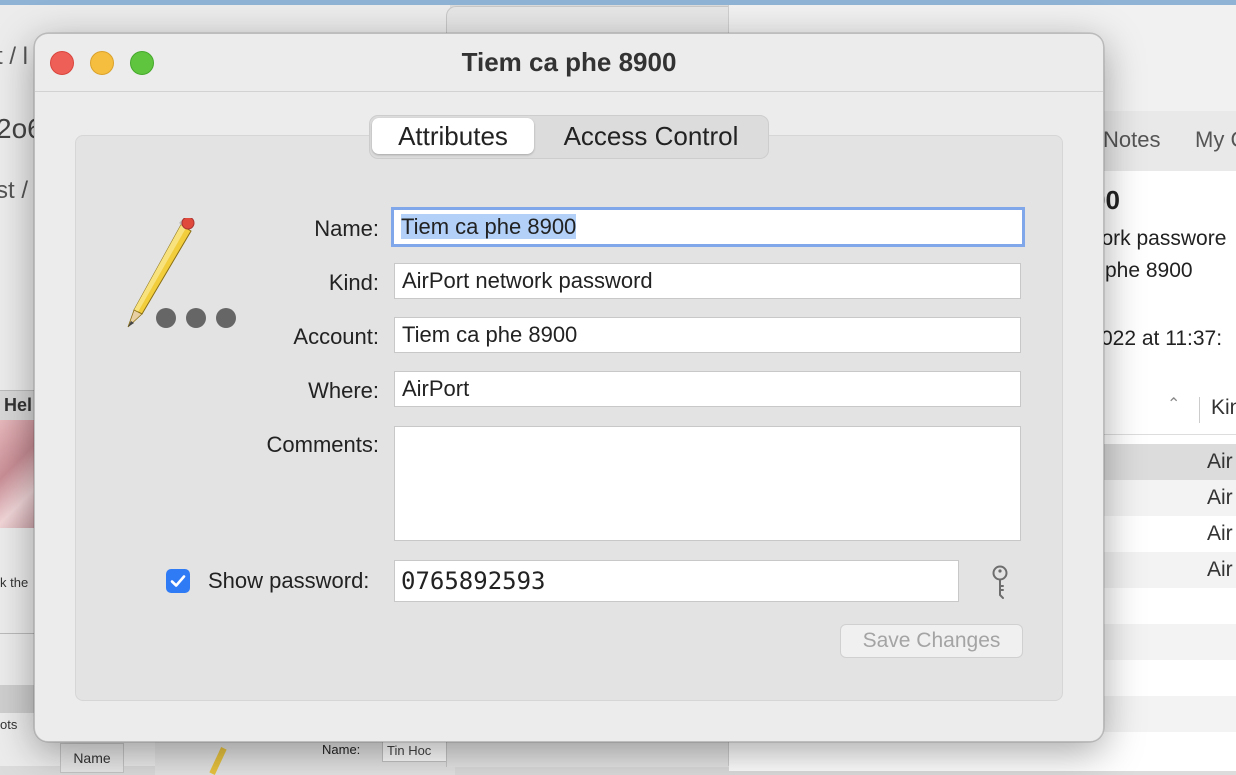  What do you see at coordinates (181, 273) in the screenshot?
I see `pencil-with-dots-icon` at bounding box center [181, 273].